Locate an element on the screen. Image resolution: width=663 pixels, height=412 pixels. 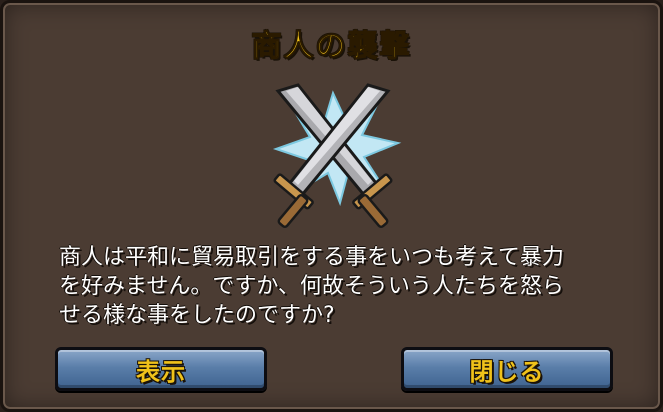
crossed-swords-icon is located at coordinates (333, 155).